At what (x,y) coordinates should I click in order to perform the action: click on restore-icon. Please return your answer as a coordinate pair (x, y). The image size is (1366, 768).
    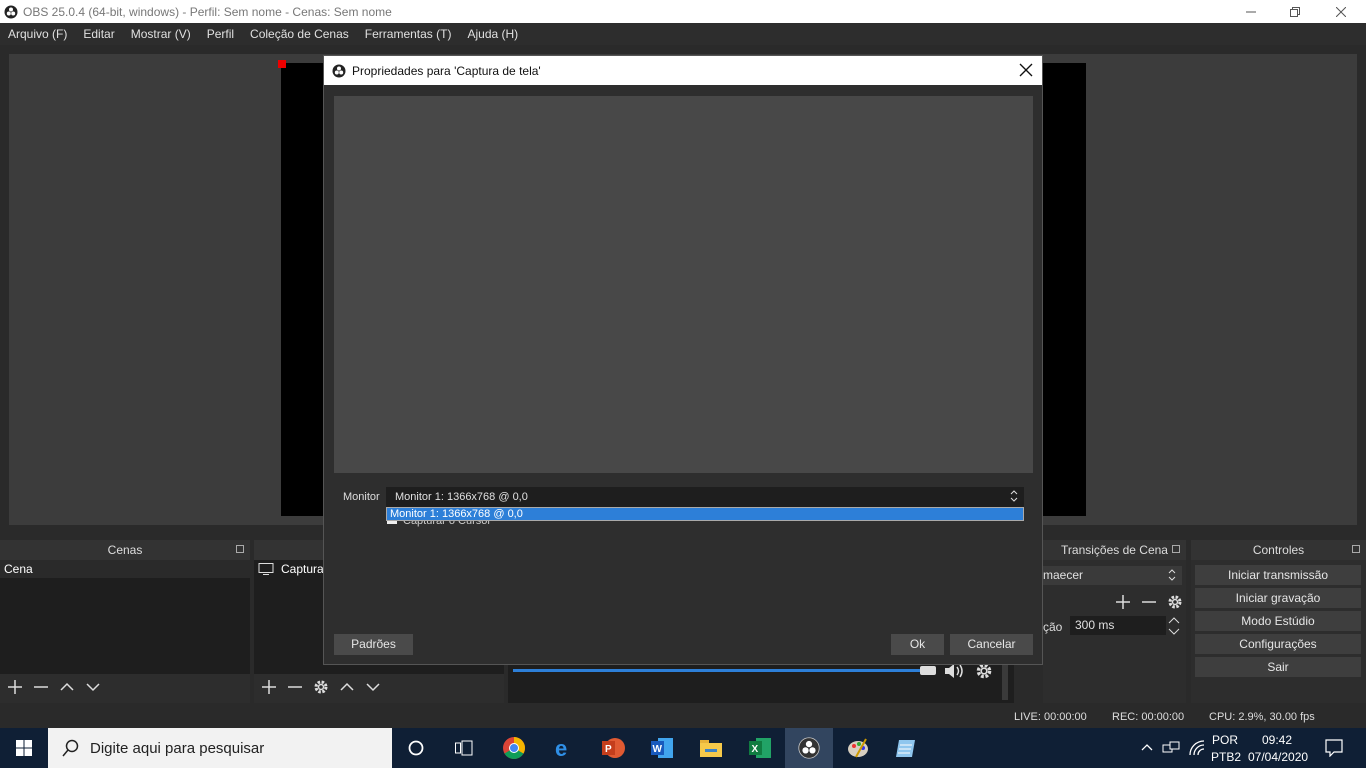
    Looking at the image, I should click on (1295, 11).